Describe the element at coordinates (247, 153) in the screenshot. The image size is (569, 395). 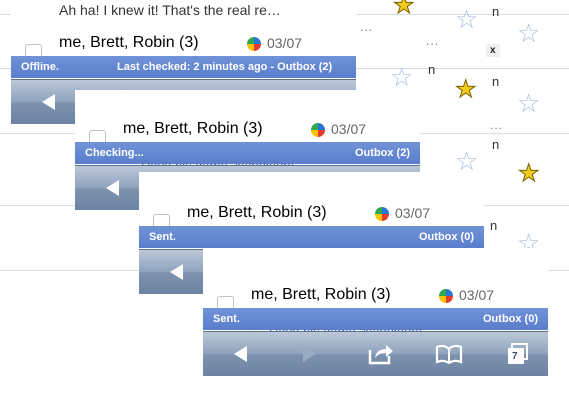
I see `status-bar: Checking... Outbox (2)` at that location.